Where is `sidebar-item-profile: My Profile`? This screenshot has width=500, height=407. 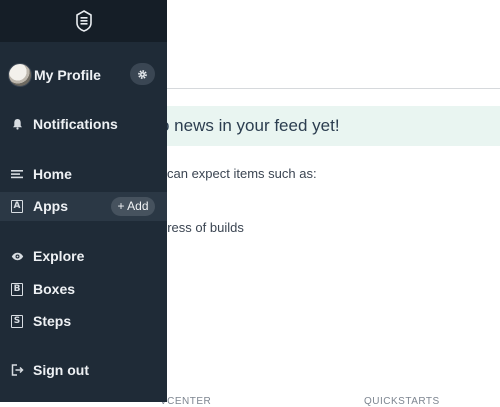 sidebar-item-profile: My Profile is located at coordinates (83, 75).